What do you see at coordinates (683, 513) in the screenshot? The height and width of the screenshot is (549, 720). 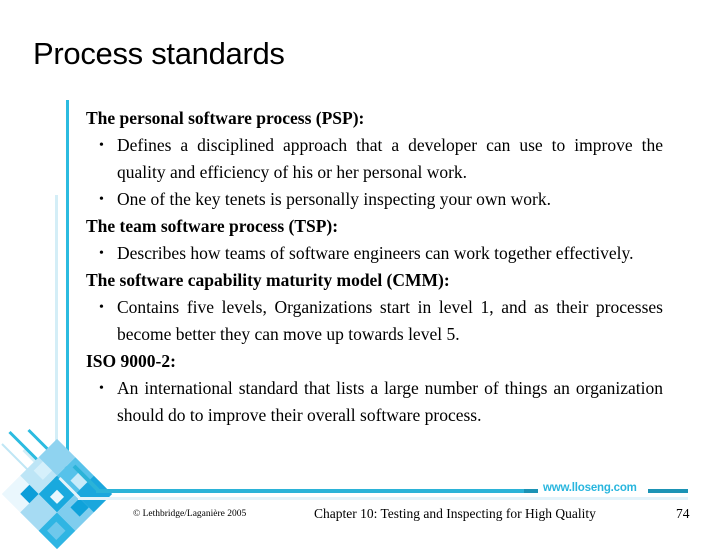 I see `page-number: 74` at bounding box center [683, 513].